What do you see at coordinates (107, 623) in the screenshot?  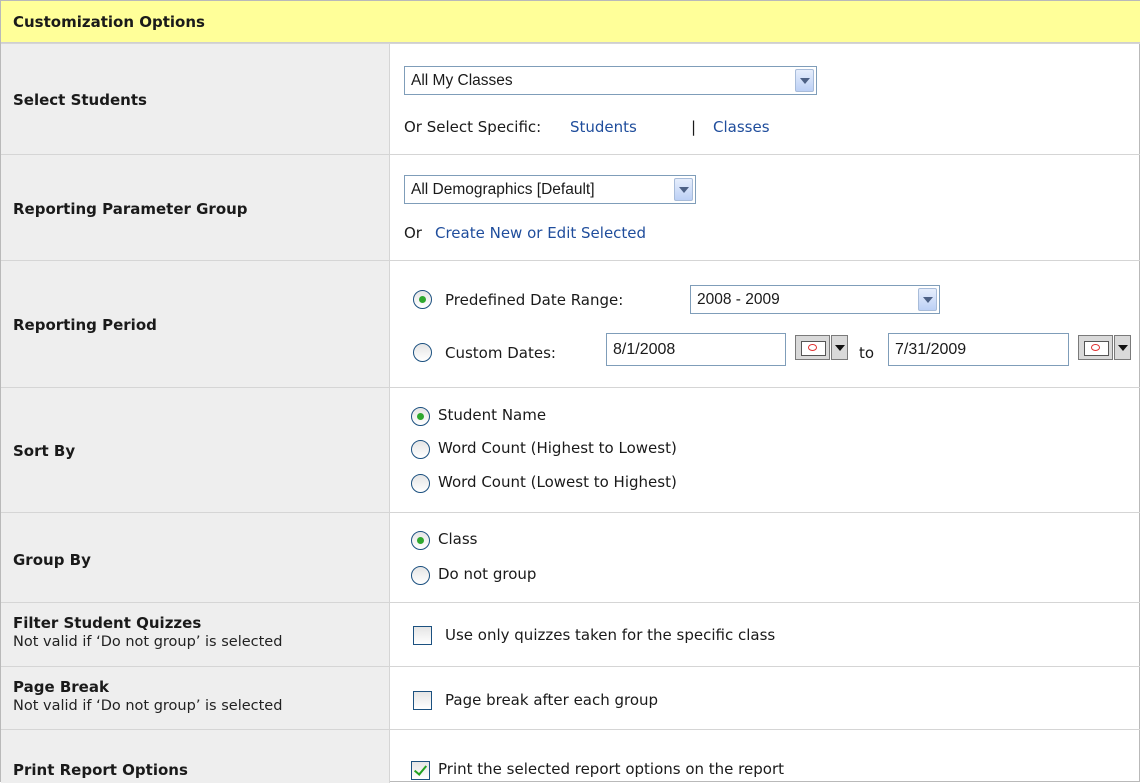 I see `filter-quizzes-label: Filter Student Quizzes` at bounding box center [107, 623].